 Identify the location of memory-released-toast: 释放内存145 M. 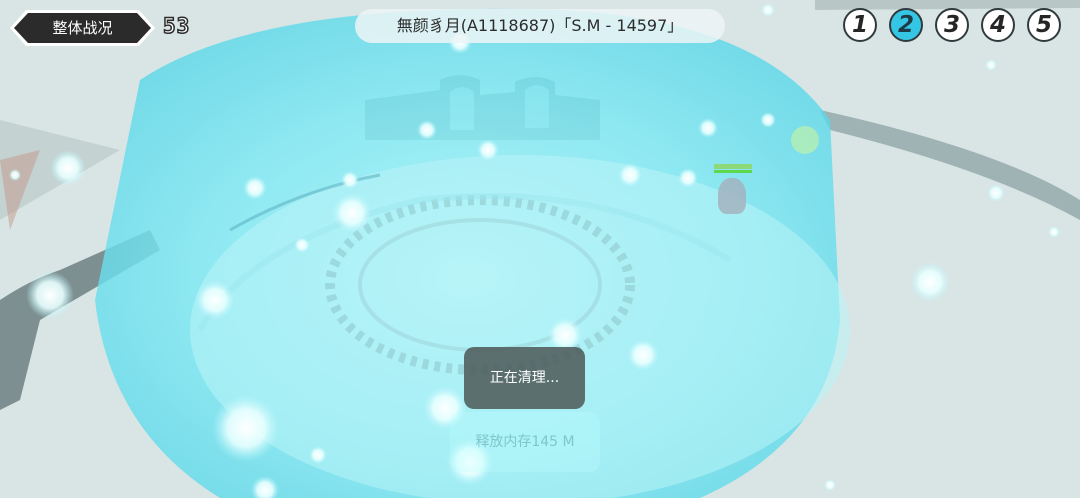
(525, 442).